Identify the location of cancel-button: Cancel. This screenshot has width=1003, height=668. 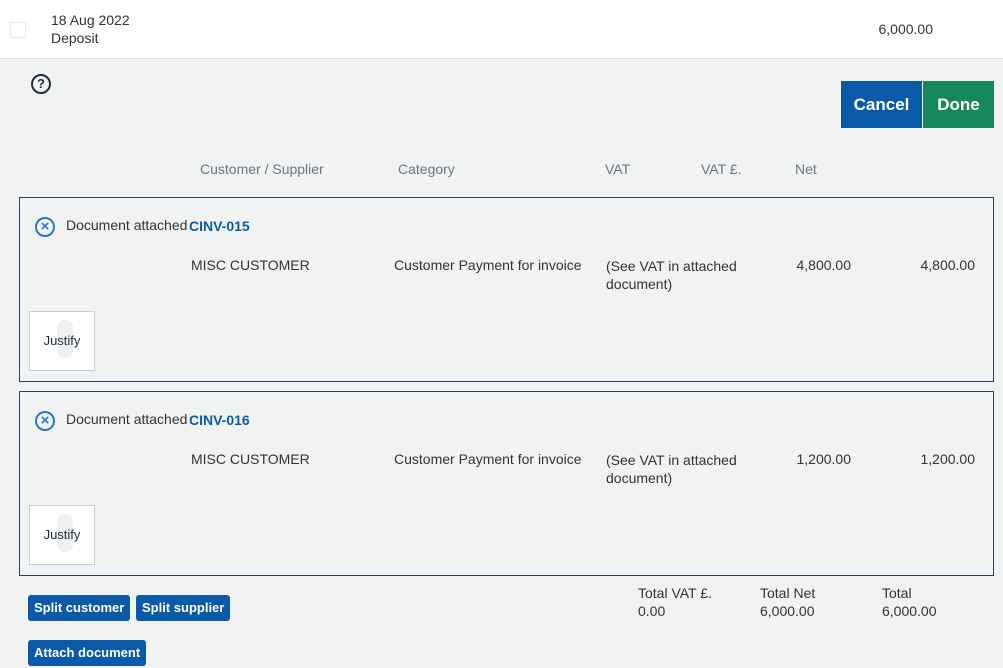
(881, 104).